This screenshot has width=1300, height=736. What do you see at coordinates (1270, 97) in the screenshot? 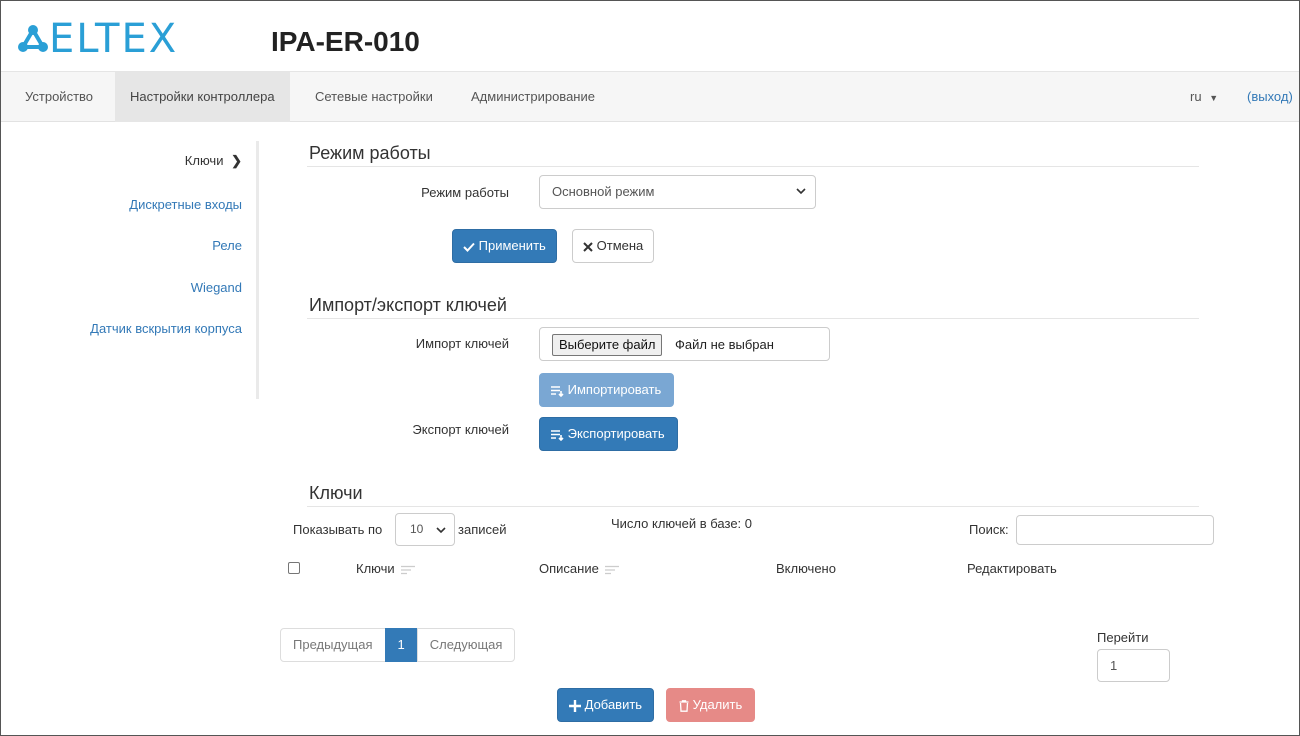
I see `logout-link: (выход)` at bounding box center [1270, 97].